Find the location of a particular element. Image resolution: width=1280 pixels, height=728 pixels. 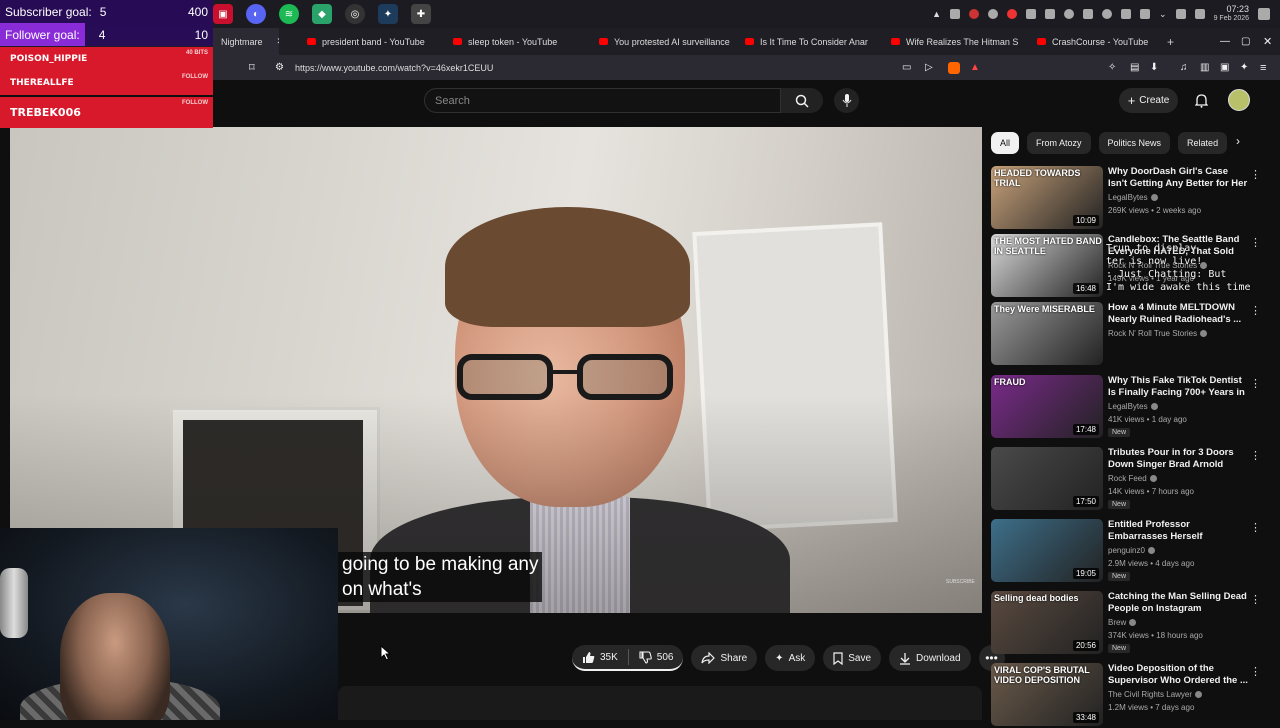

save-button: Save is located at coordinates (852, 658).